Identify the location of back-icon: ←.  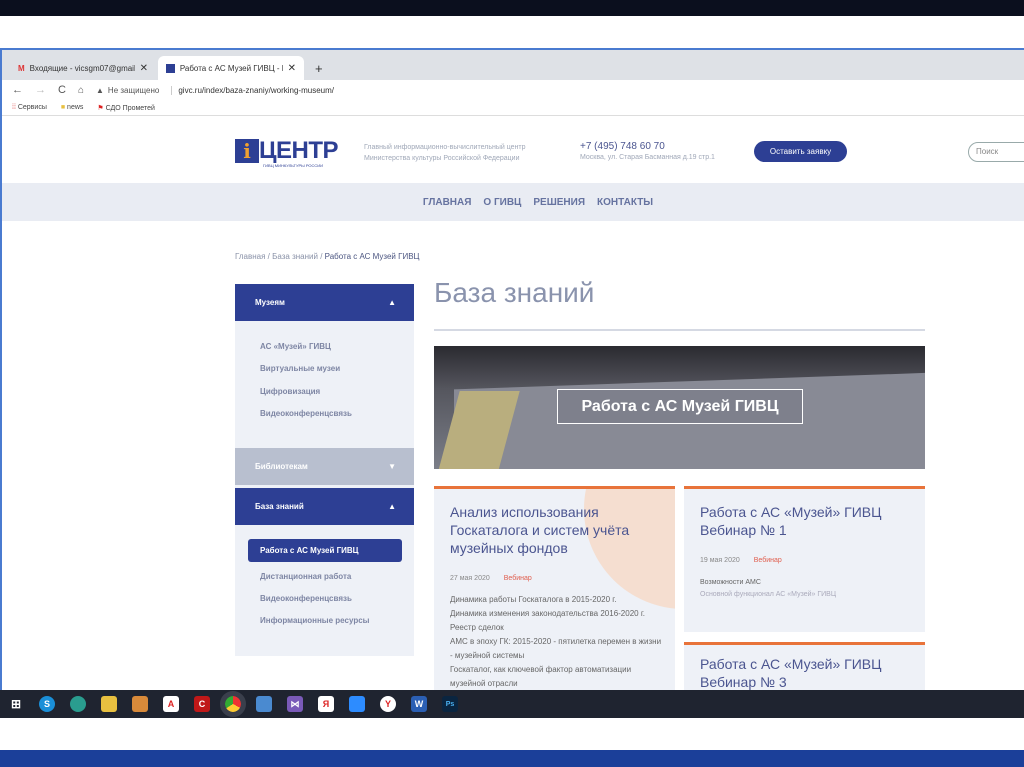
(17, 90).